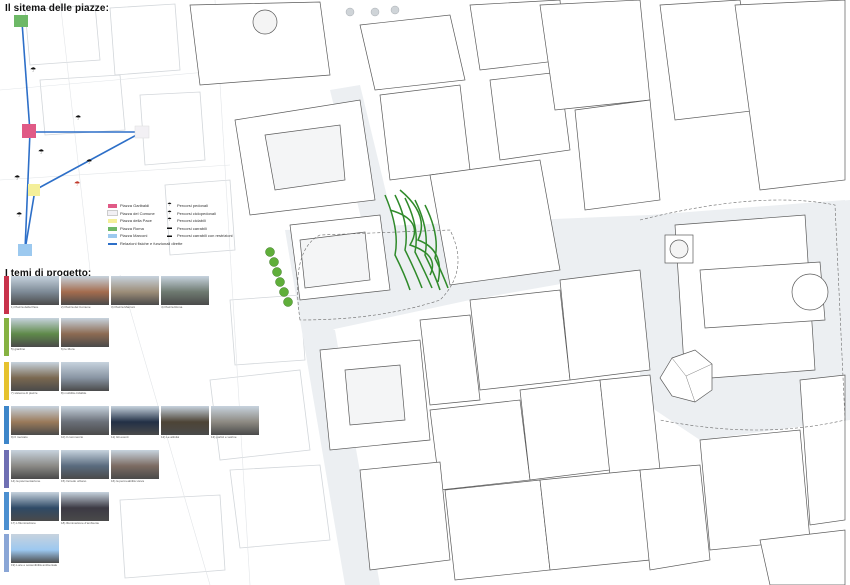  Describe the element at coordinates (205, 236) in the screenshot. I see `legend-label: Percorsi carrabili con restrizioni` at that location.